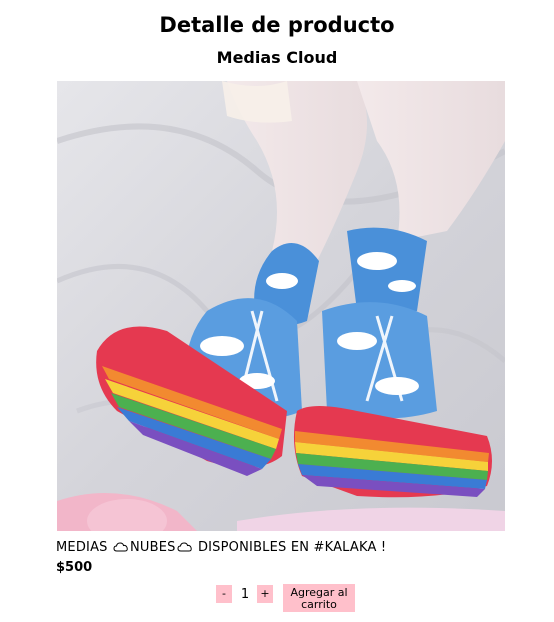 The height and width of the screenshot is (622, 554). What do you see at coordinates (245, 594) in the screenshot?
I see `quantity-value: 1` at bounding box center [245, 594].